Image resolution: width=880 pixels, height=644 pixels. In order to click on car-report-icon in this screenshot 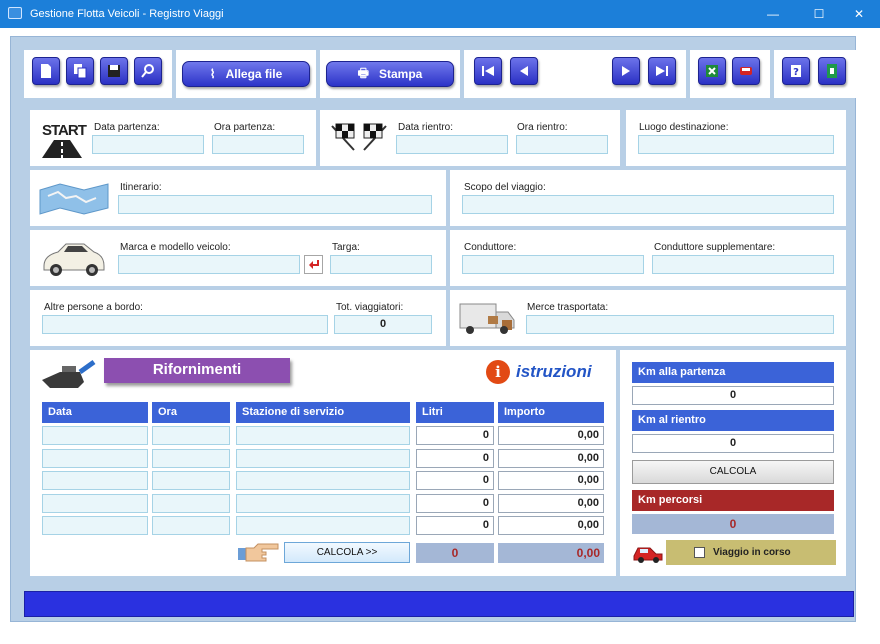, I will do `click(746, 71)`.